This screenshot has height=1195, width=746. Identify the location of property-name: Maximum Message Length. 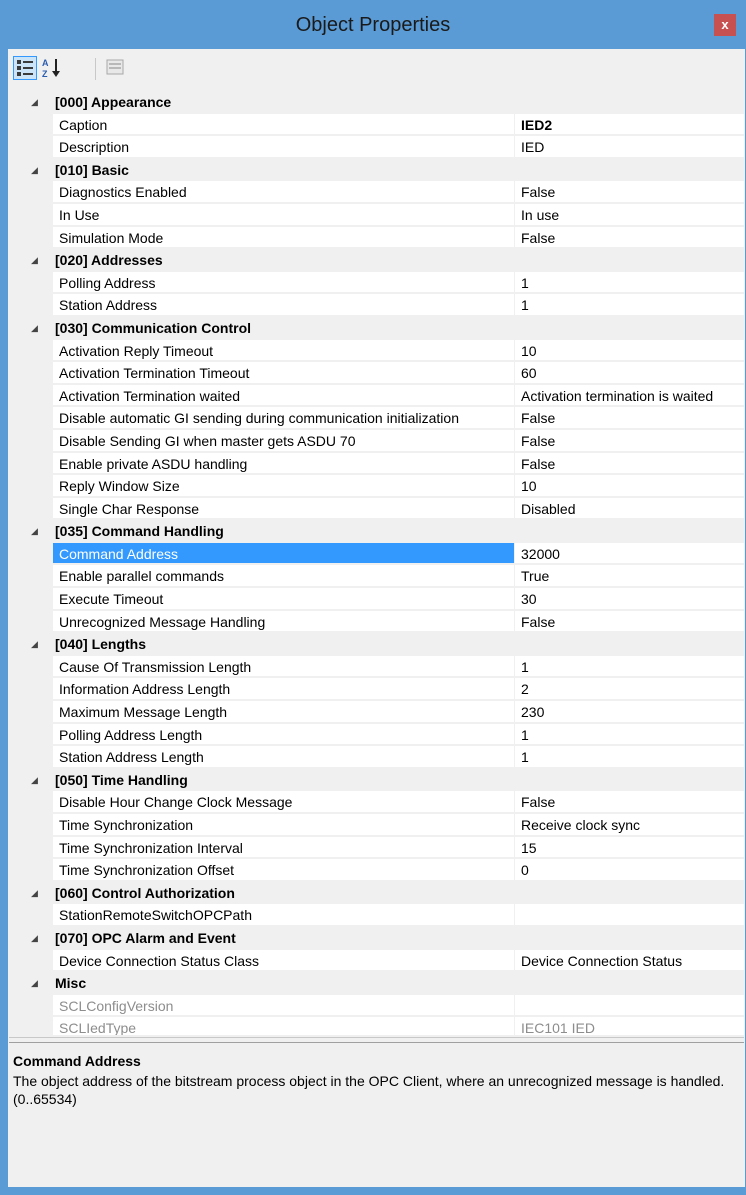
(283, 712).